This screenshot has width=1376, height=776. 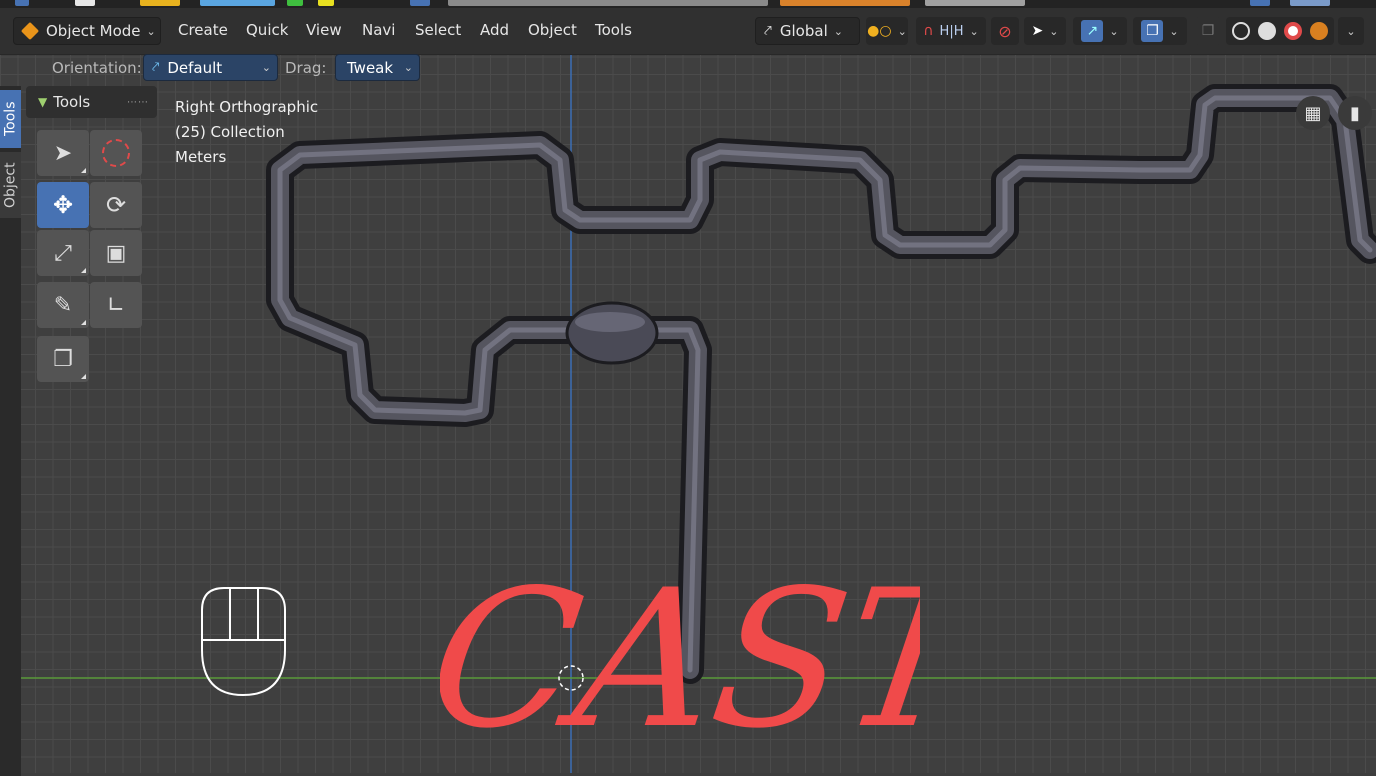 I want to click on cursor-tool, so click(x=116, y=153).